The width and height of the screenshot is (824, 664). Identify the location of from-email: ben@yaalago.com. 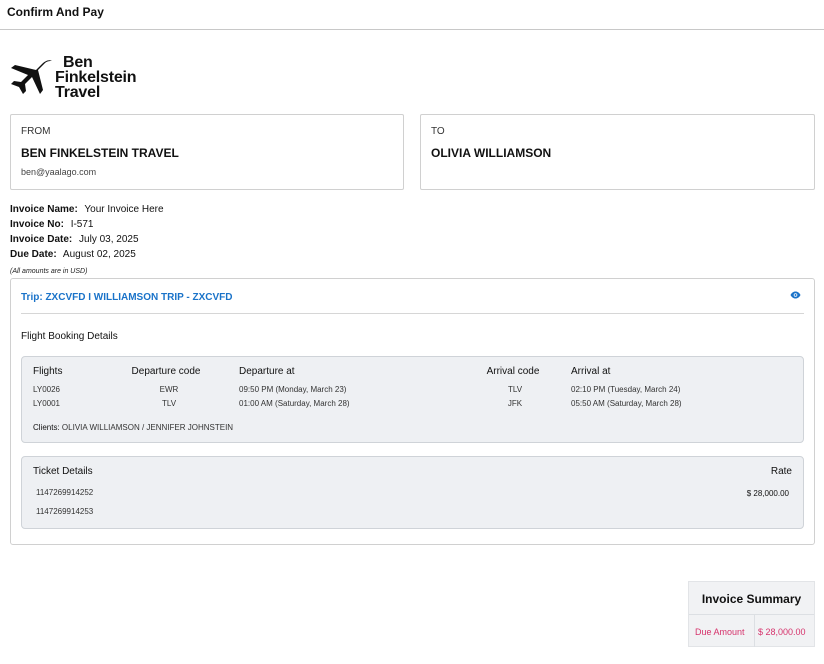
(59, 172).